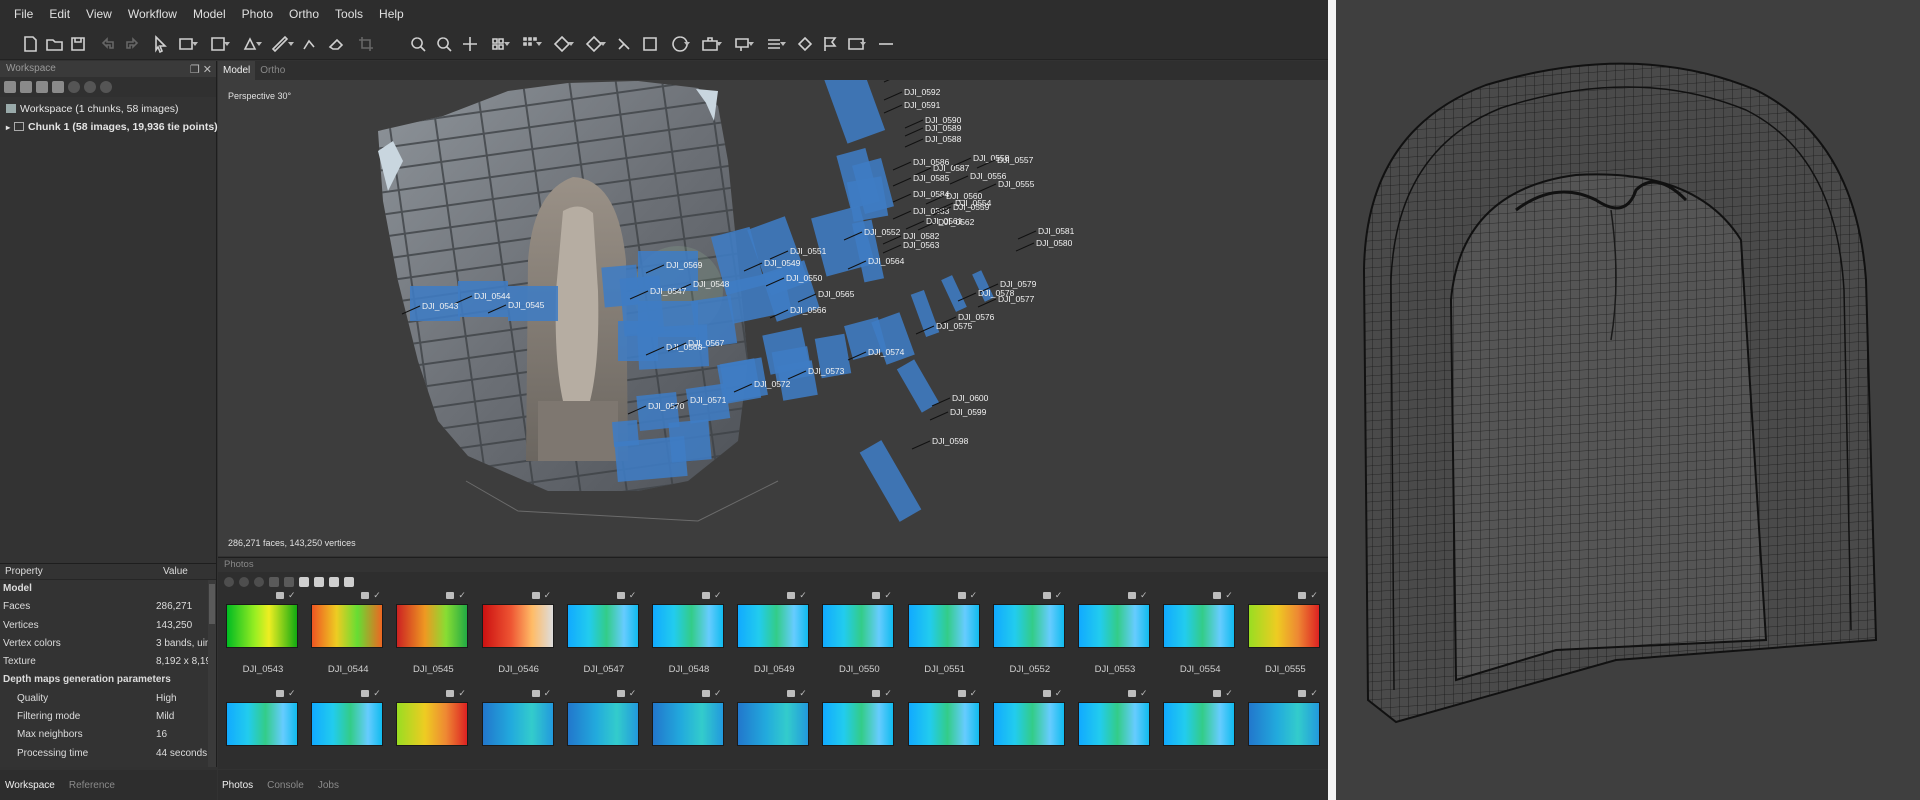  Describe the element at coordinates (1015, 160) in the screenshot. I see `camera-label: DJI_0557` at that location.